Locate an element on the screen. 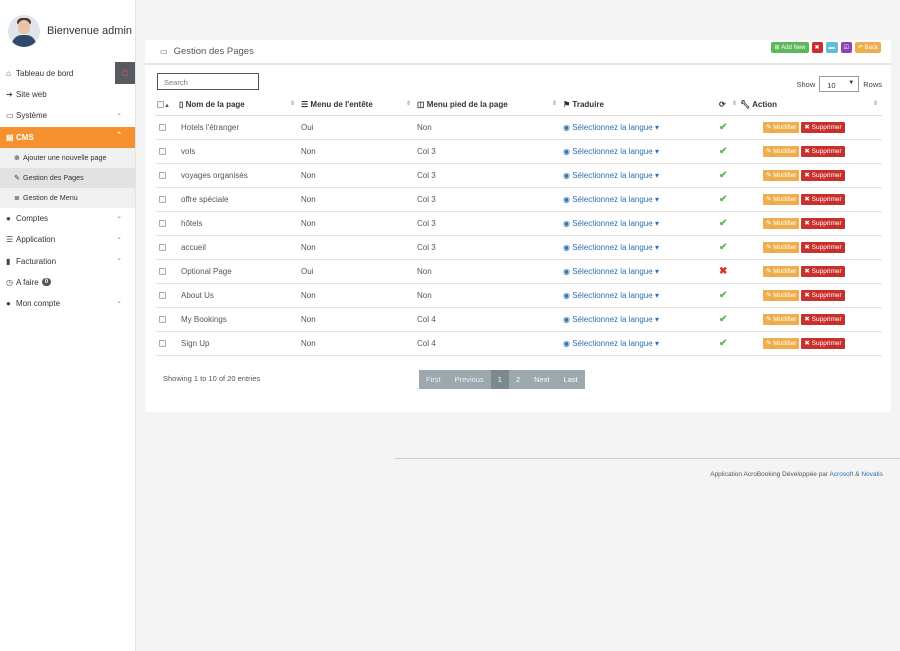 This screenshot has width=900, height=651. pagination-last: Last is located at coordinates (570, 379).